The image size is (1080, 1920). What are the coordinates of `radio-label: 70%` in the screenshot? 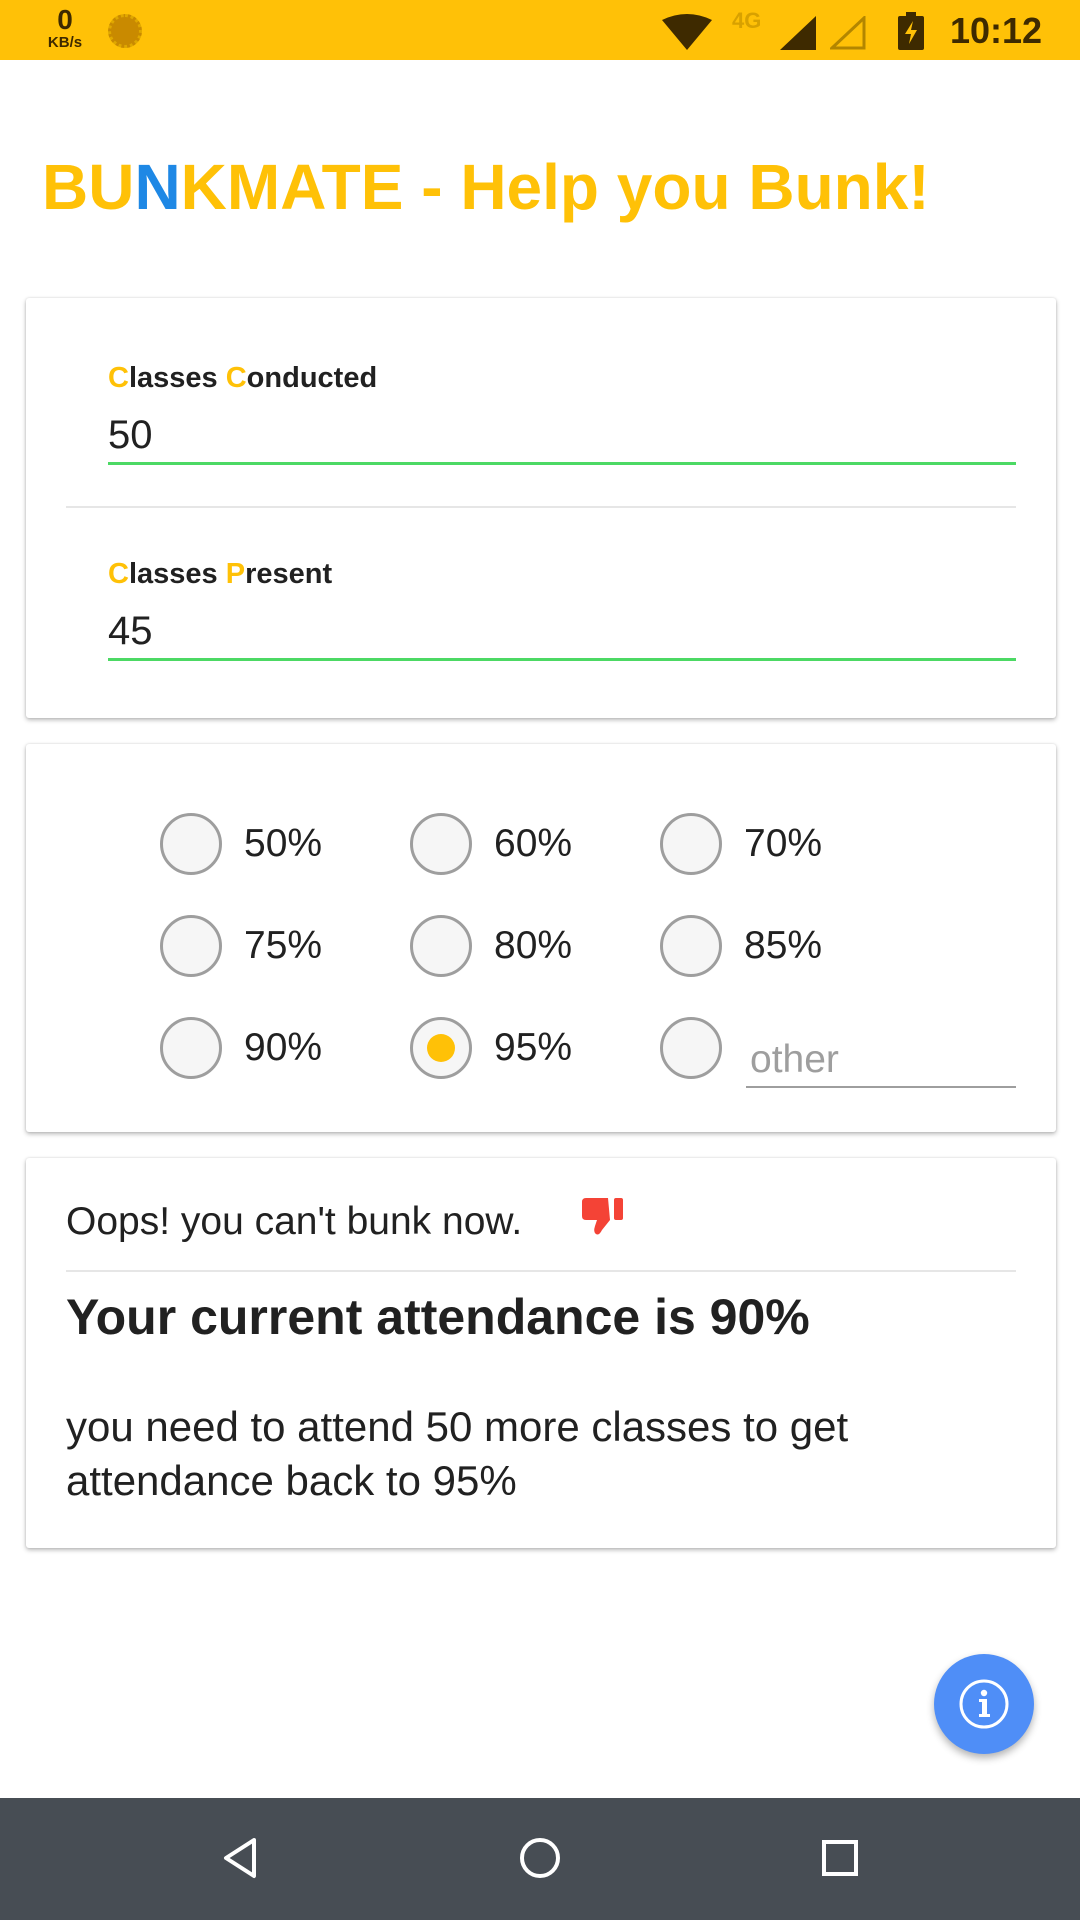 It's located at (783, 843).